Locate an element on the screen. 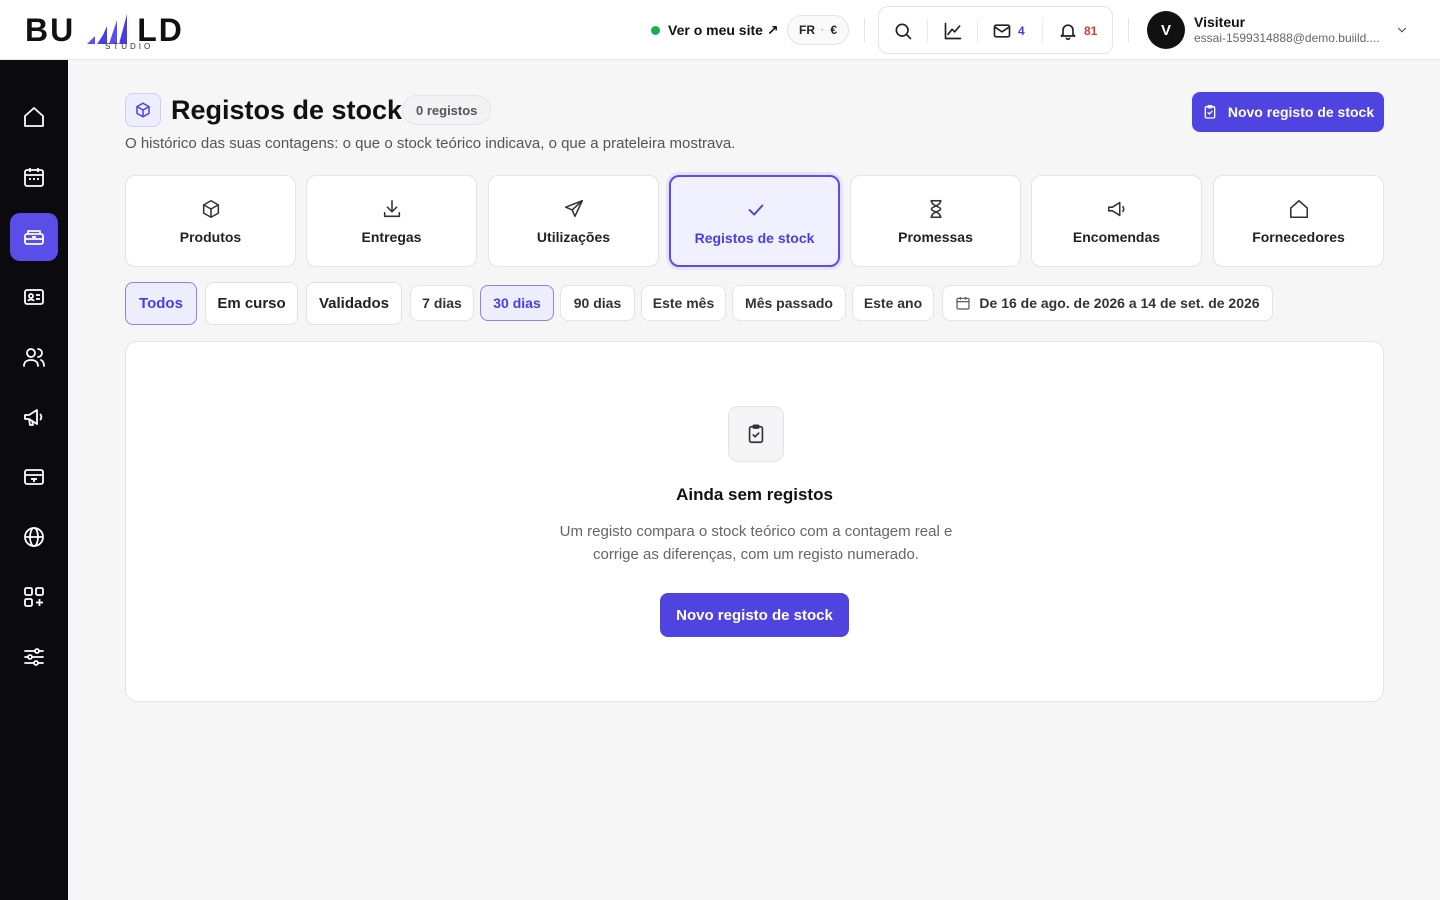  page-title-icon is located at coordinates (143, 110).